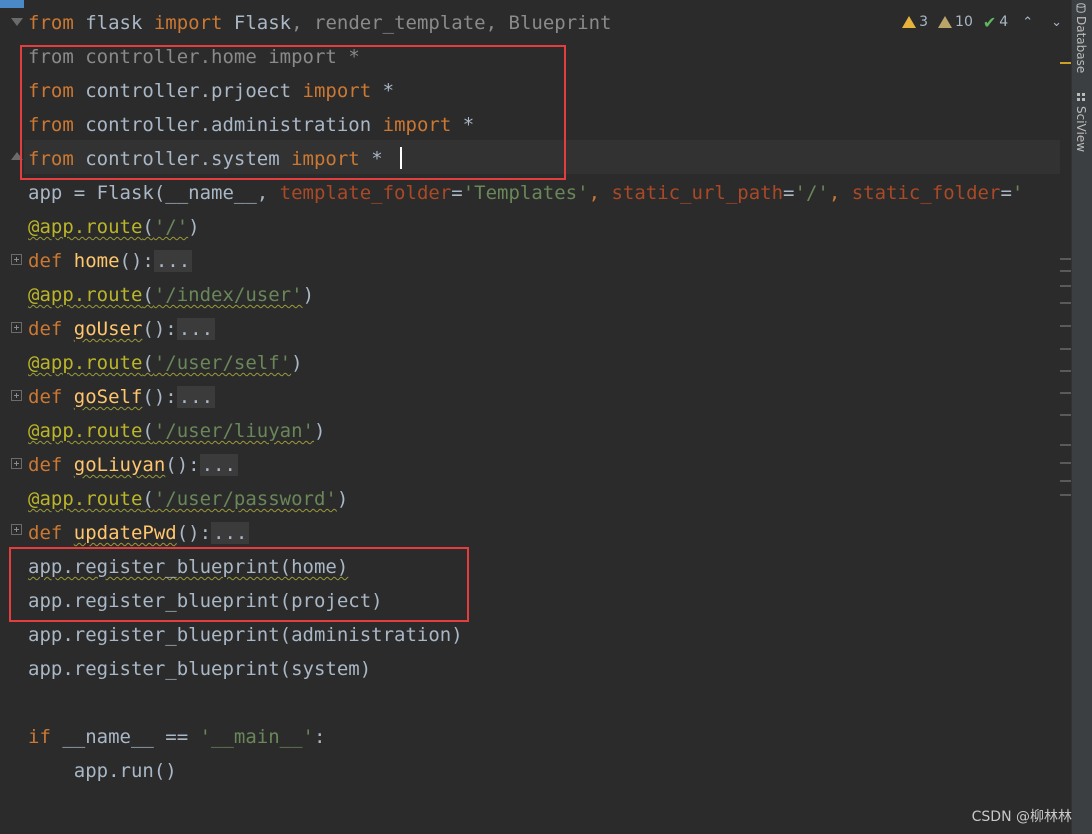 This screenshot has height=834, width=1092. Describe the element at coordinates (228, 295) in the screenshot. I see `string-literal: '/index/user'` at that location.